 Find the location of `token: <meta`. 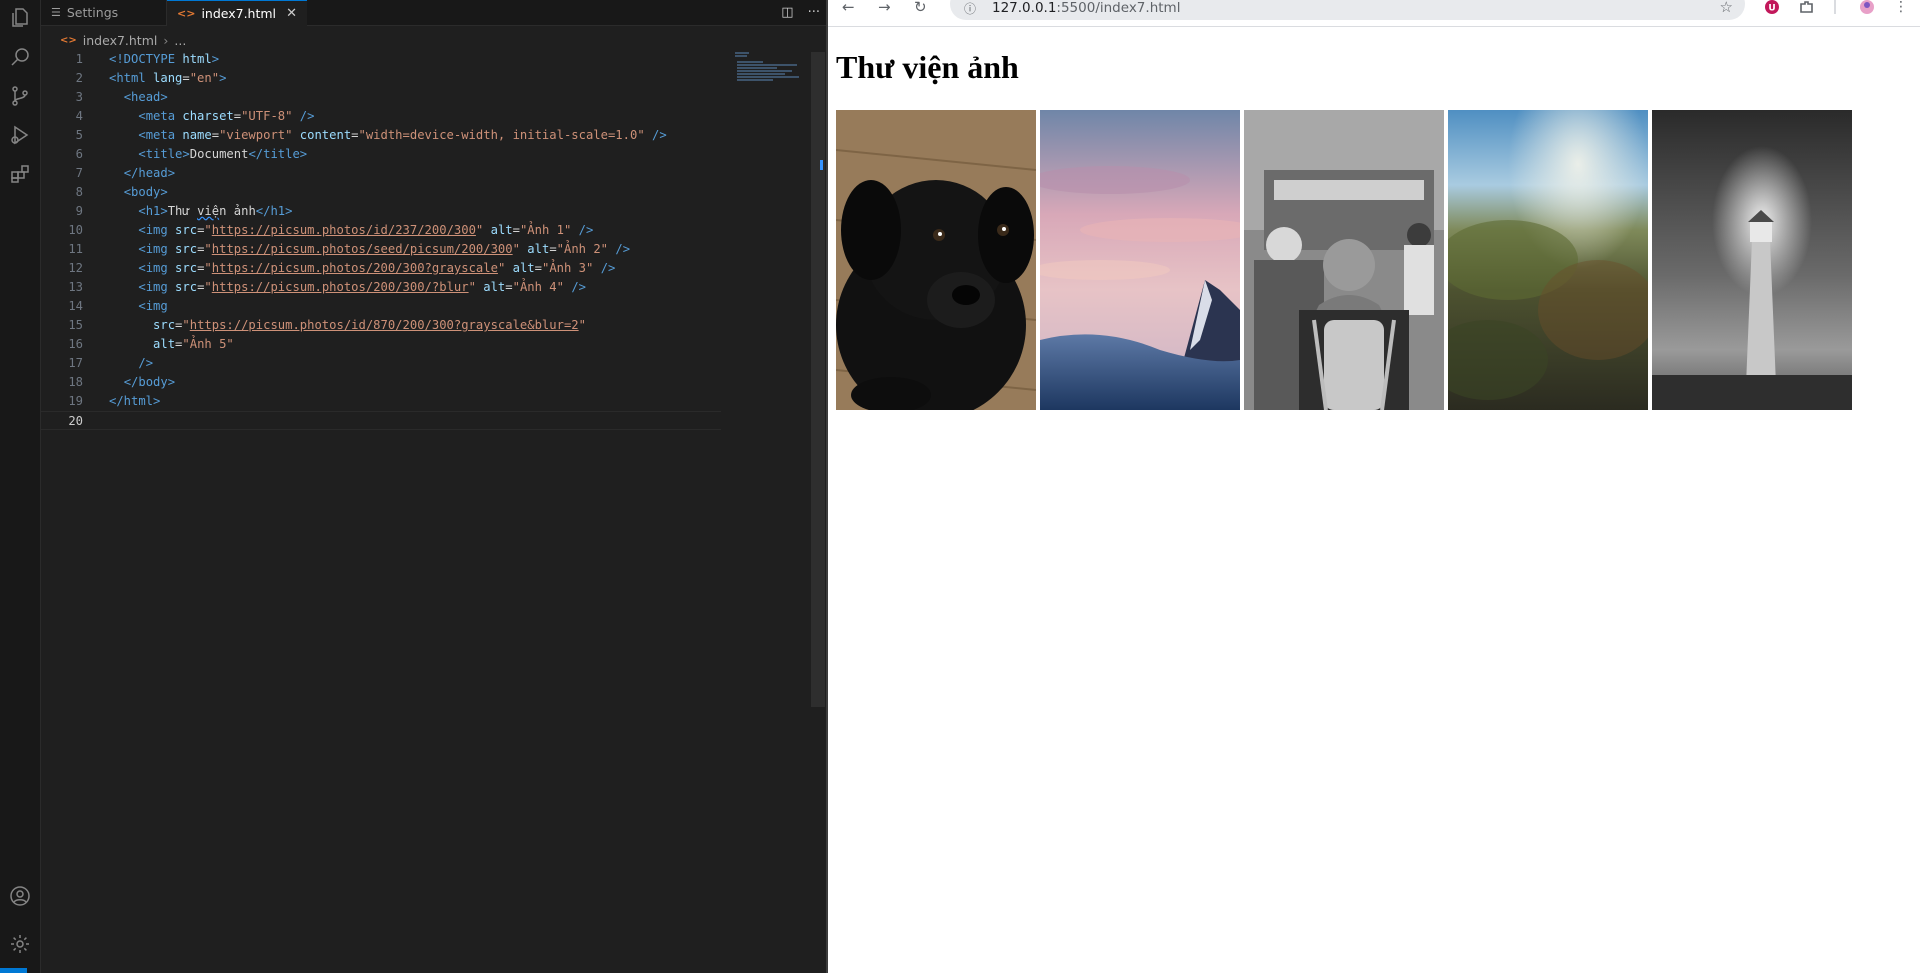

token: <meta is located at coordinates (157, 116).